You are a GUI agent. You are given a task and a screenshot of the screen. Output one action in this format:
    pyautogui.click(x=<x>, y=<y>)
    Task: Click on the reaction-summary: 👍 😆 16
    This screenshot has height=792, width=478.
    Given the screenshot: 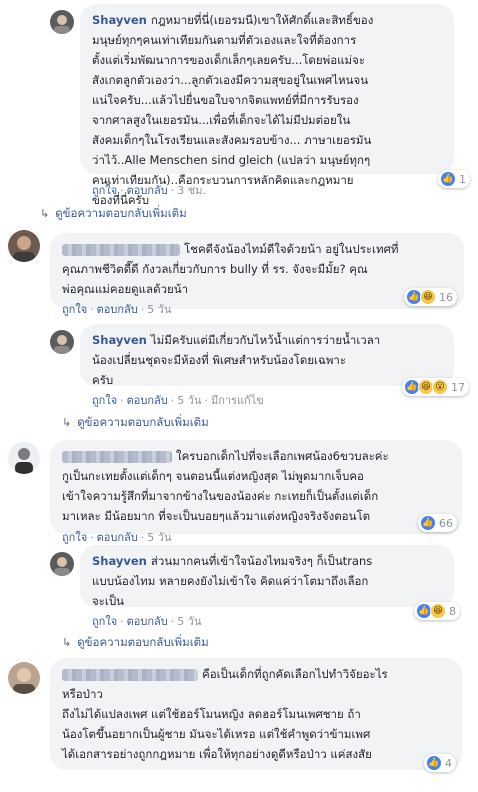 What is the action you would take?
    pyautogui.click(x=430, y=297)
    